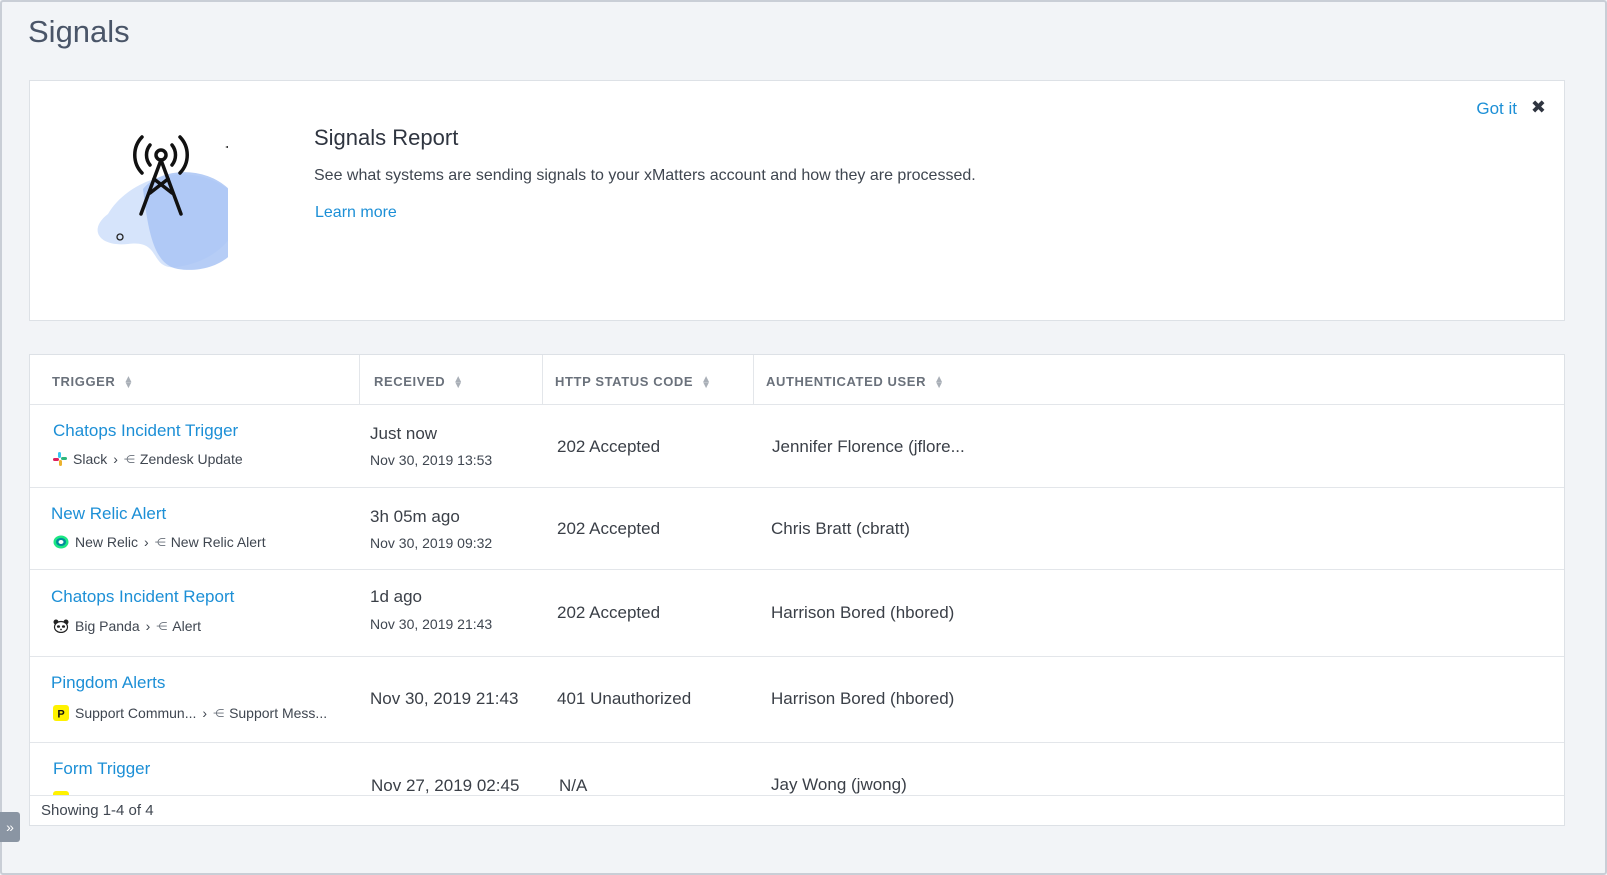  I want to click on source-name: New Relic, so click(107, 542).